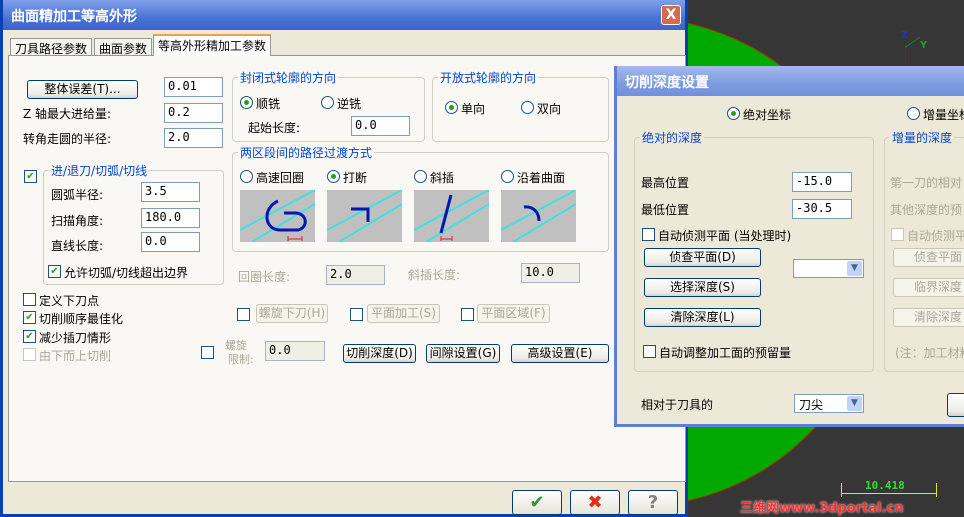 The width and height of the screenshot is (964, 517). I want to click on follow-surface-radio, so click(507, 176).